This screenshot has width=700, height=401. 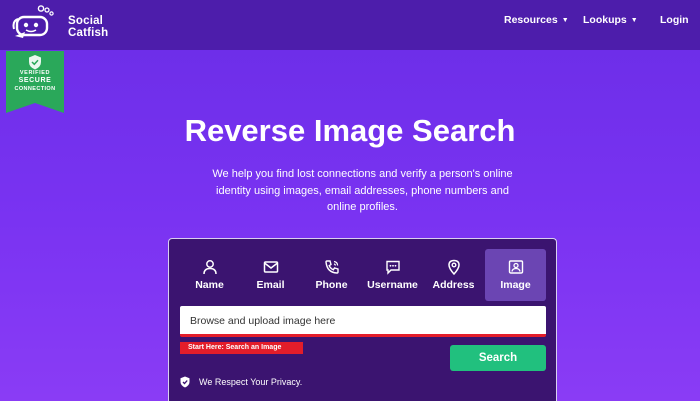 What do you see at coordinates (185, 382) in the screenshot?
I see `shield-check-icon` at bounding box center [185, 382].